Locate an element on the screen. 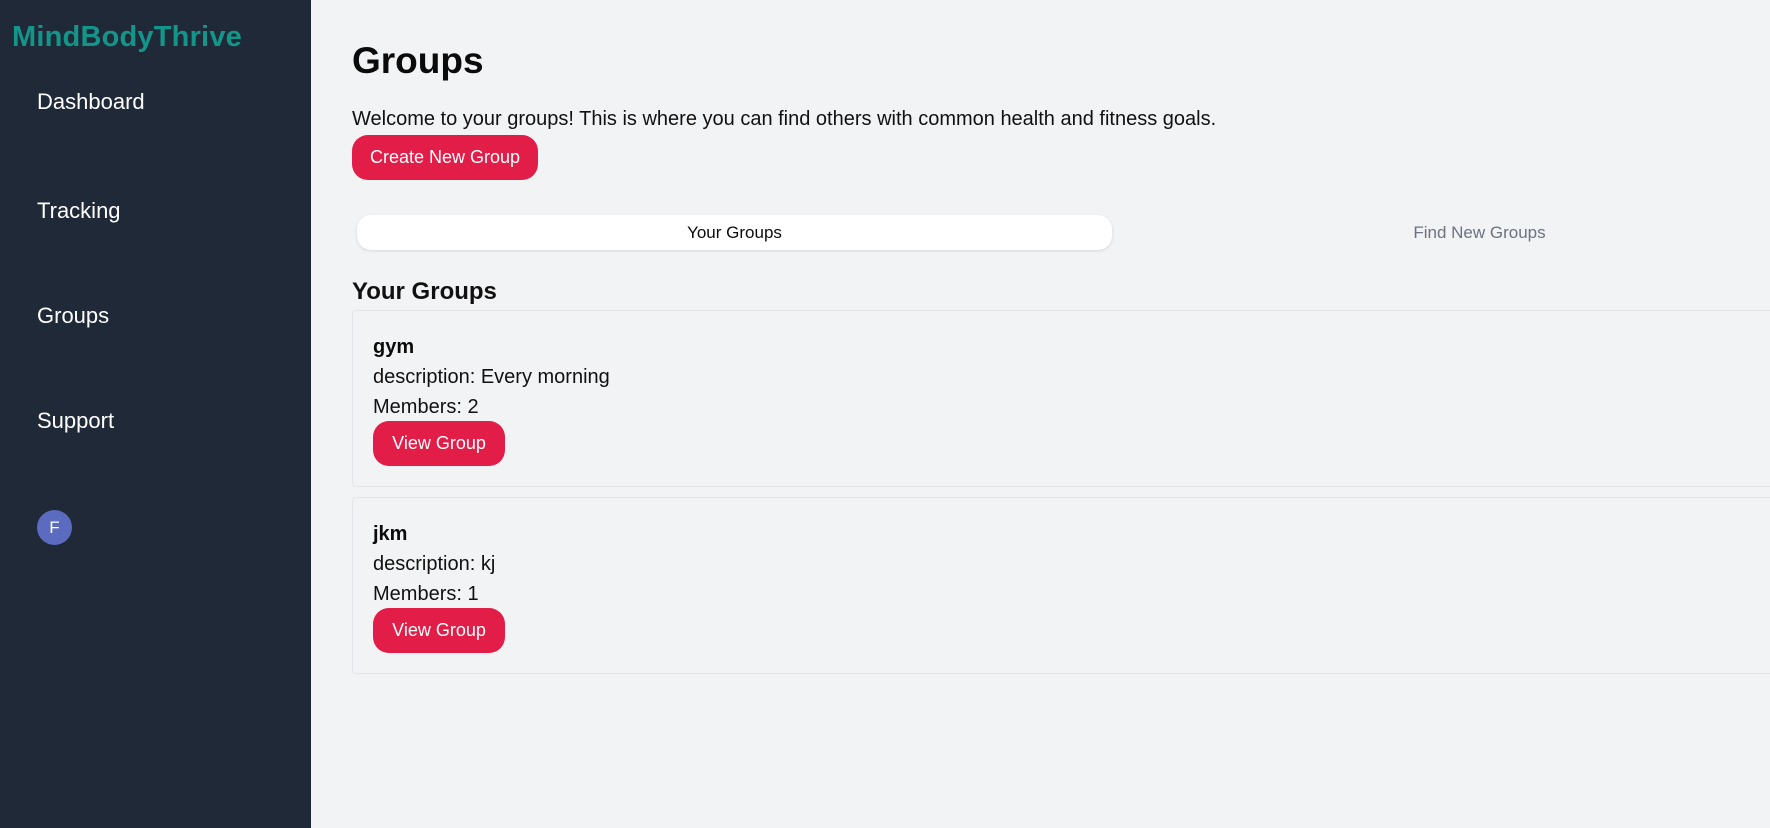 Image resolution: width=1770 pixels, height=828 pixels. avatar: F is located at coordinates (54, 527).